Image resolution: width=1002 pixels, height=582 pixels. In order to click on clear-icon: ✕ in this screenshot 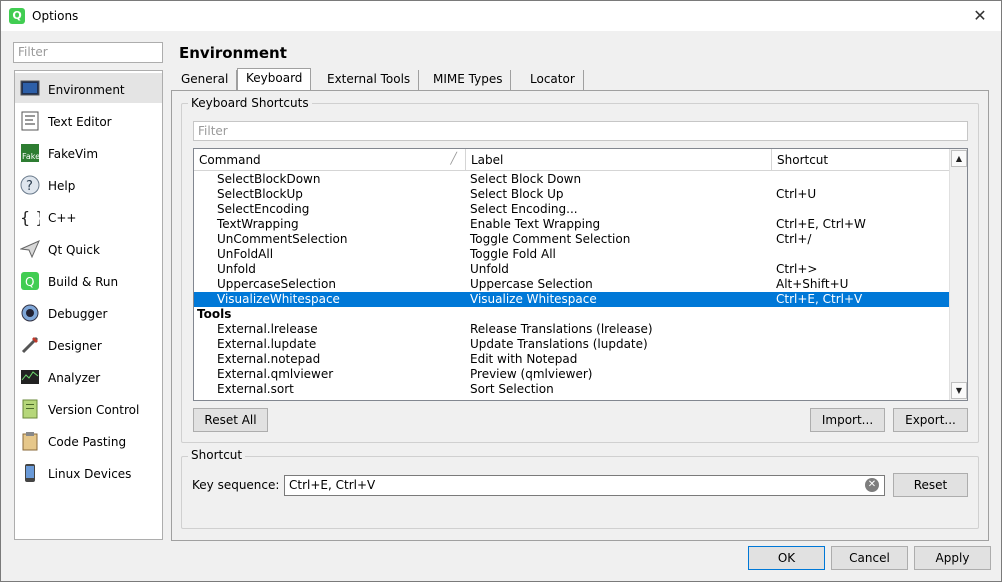, I will do `click(872, 485)`.